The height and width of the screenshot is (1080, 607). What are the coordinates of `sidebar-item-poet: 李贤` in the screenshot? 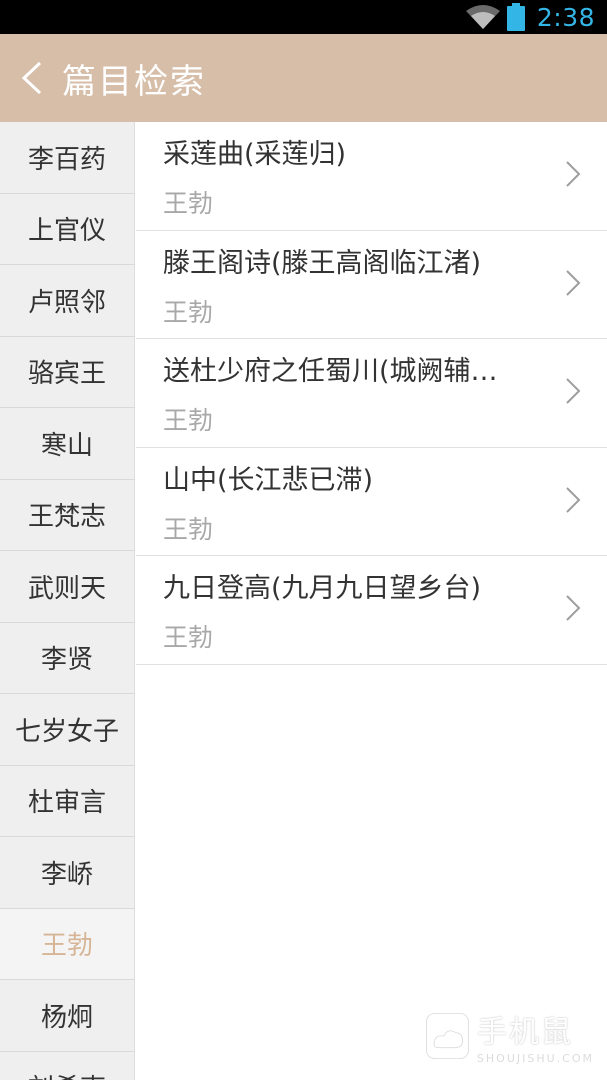 It's located at (67, 658).